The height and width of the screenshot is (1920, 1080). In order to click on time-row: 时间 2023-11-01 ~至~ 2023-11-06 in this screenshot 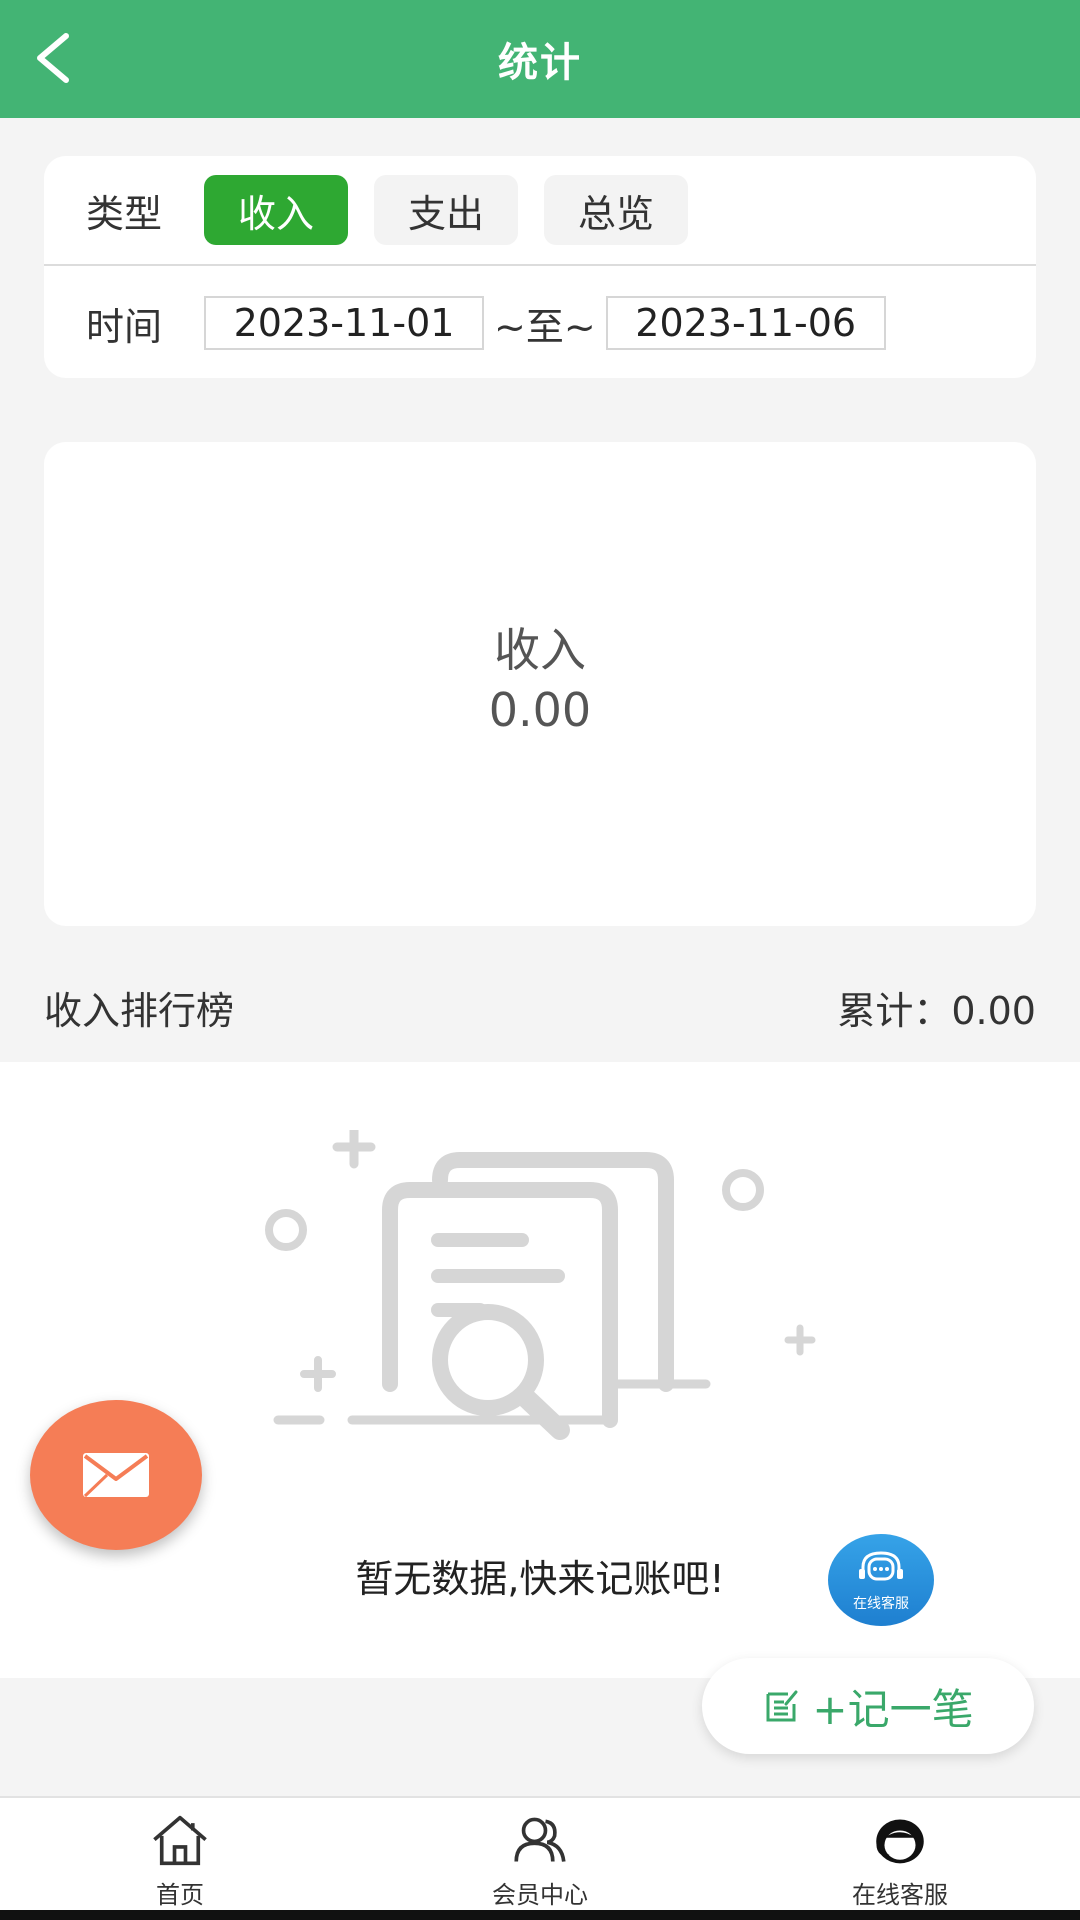, I will do `click(540, 323)`.